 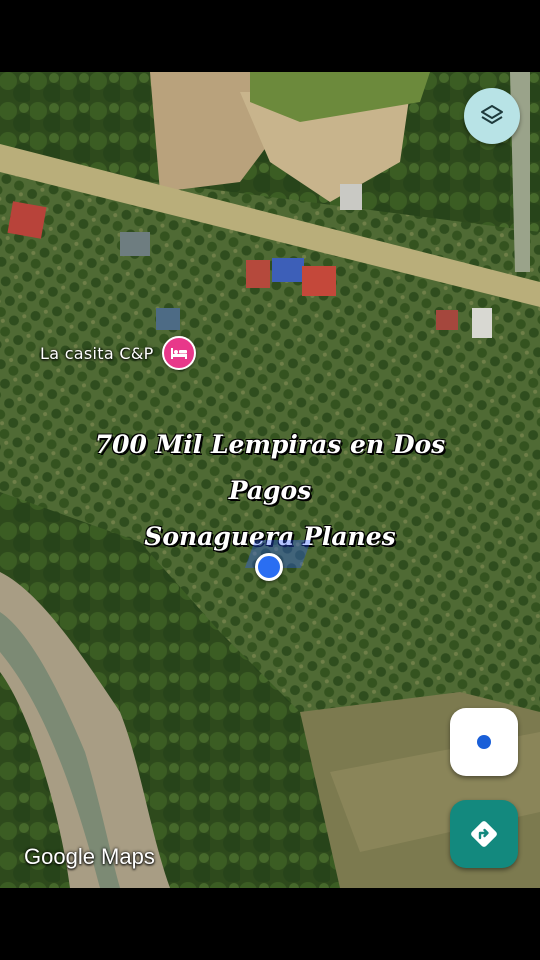 I want to click on my-location-button, so click(x=484, y=742).